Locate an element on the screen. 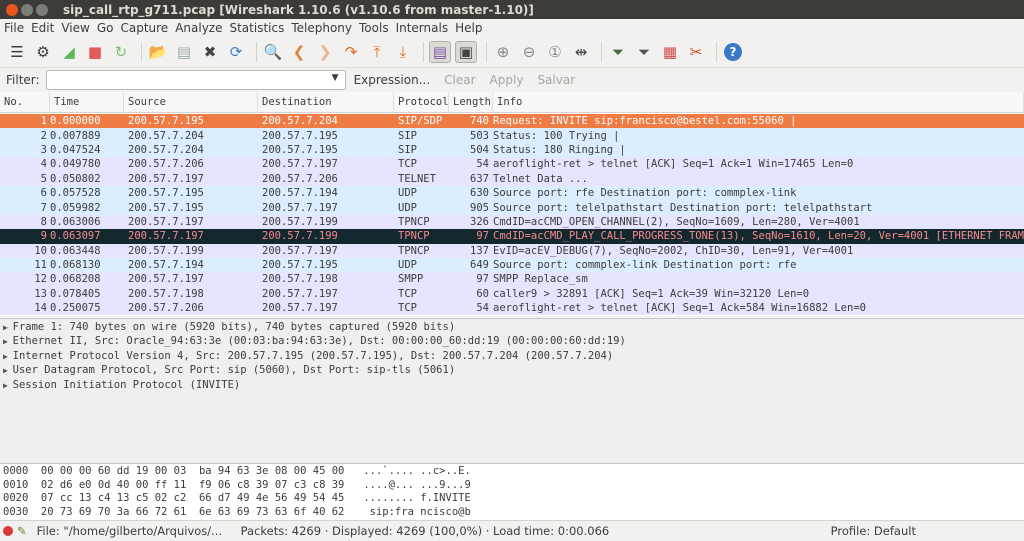  menu-capture: Capture is located at coordinates (144, 28).